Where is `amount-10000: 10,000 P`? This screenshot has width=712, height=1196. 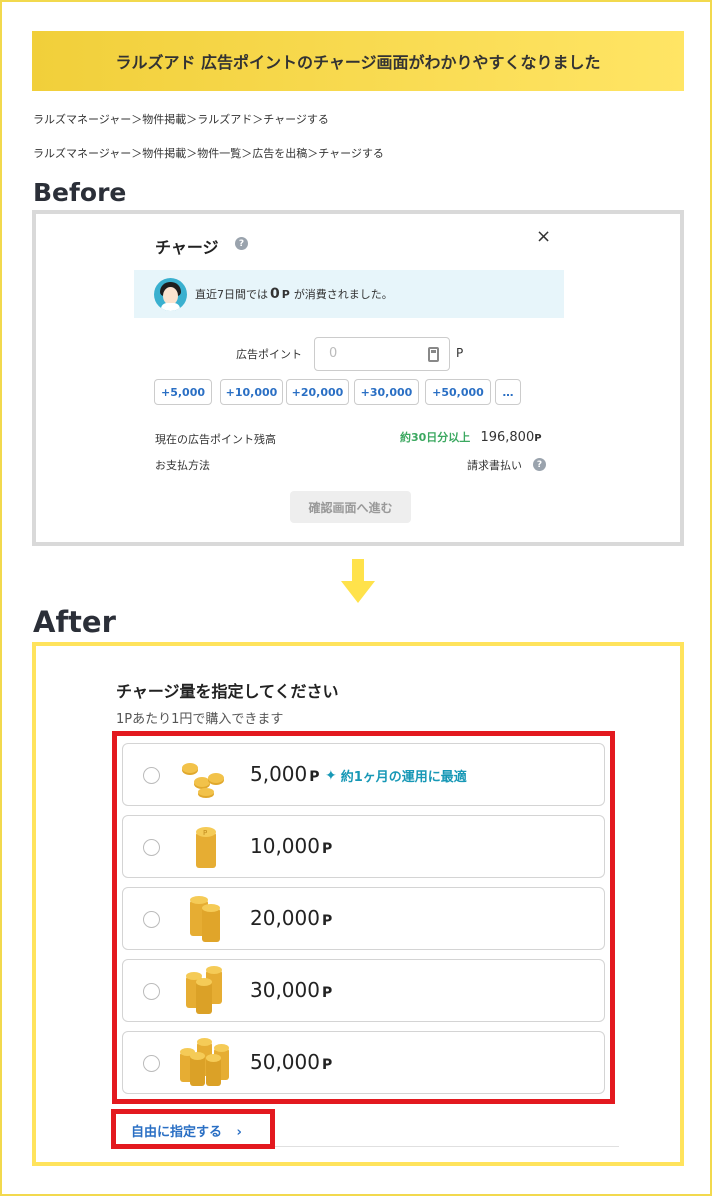 amount-10000: 10,000 P is located at coordinates (291, 846).